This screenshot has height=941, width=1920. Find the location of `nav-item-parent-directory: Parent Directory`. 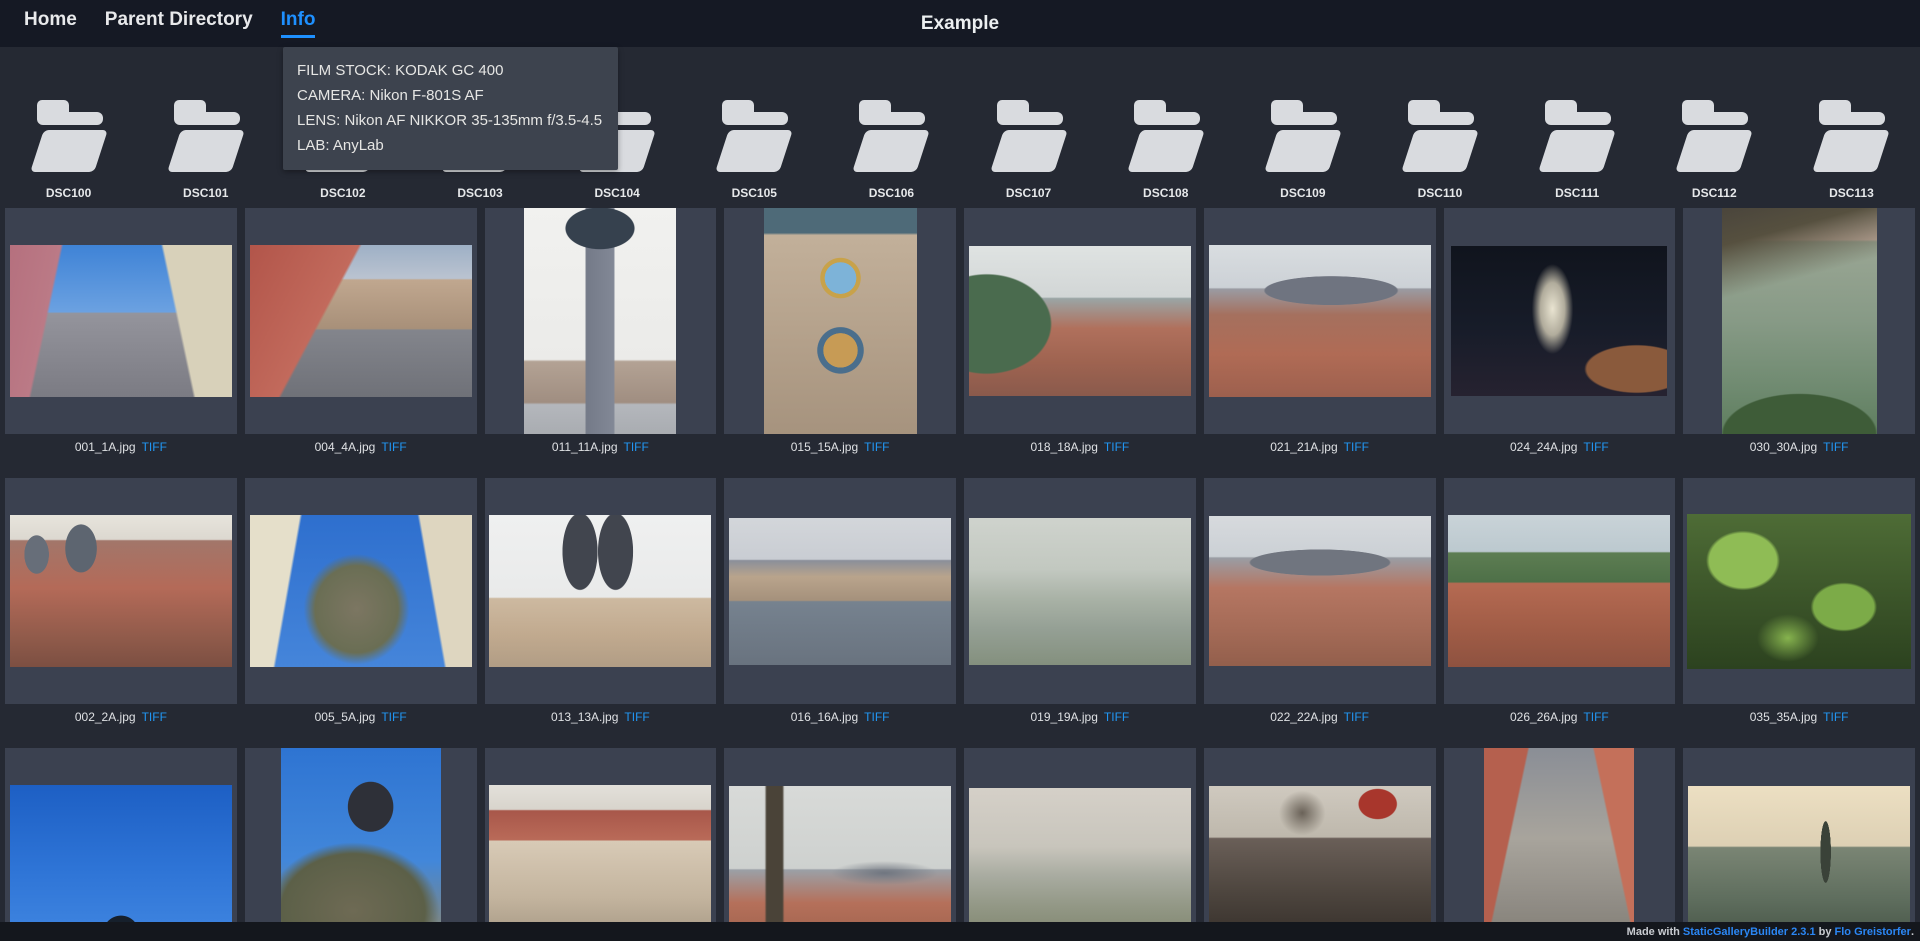

nav-item-parent-directory: Parent Directory is located at coordinates (179, 23).